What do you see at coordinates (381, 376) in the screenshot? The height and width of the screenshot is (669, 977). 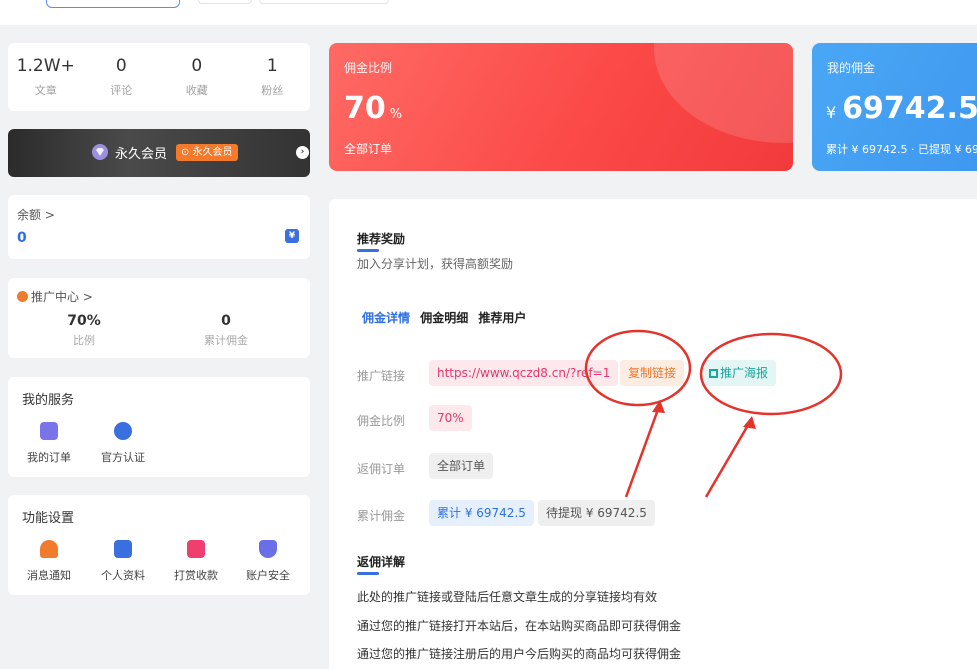 I see `link-label: 推广链接` at bounding box center [381, 376].